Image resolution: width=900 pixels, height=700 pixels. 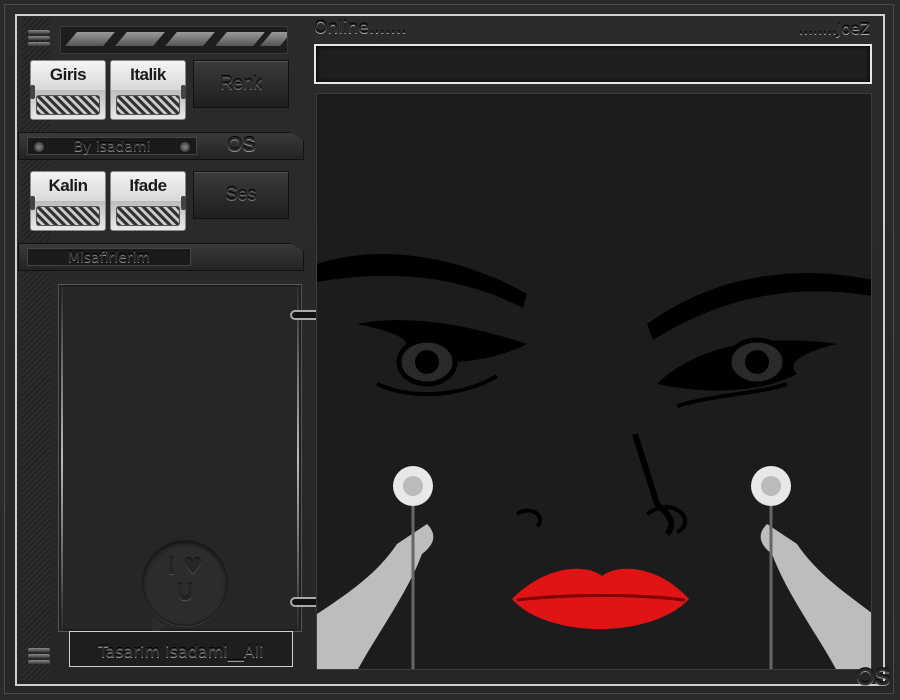 I want to click on renk-button: Renk, so click(x=241, y=84).